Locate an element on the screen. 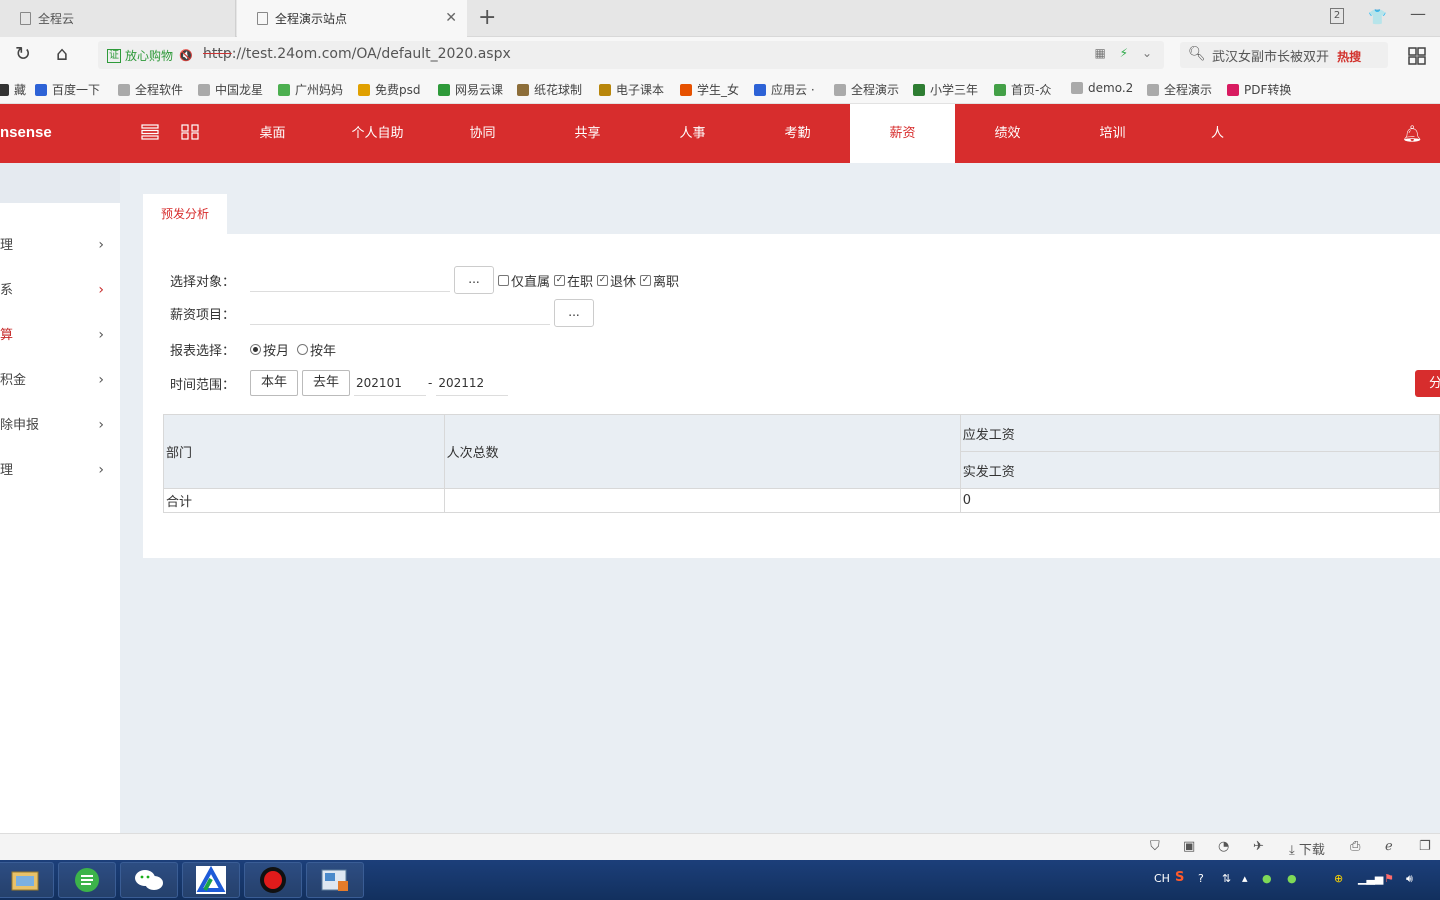  bookmark-item: PDF转换 is located at coordinates (1259, 89).